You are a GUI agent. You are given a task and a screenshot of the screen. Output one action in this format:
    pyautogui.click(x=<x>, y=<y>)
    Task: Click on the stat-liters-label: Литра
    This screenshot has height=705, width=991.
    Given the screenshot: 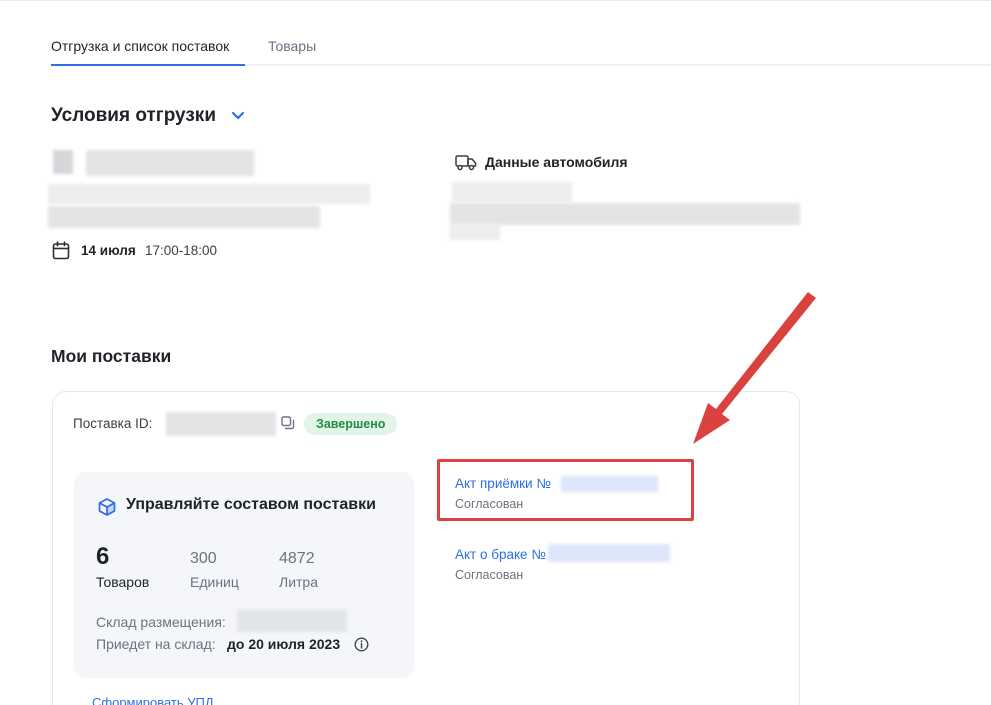 What is the action you would take?
    pyautogui.click(x=298, y=582)
    